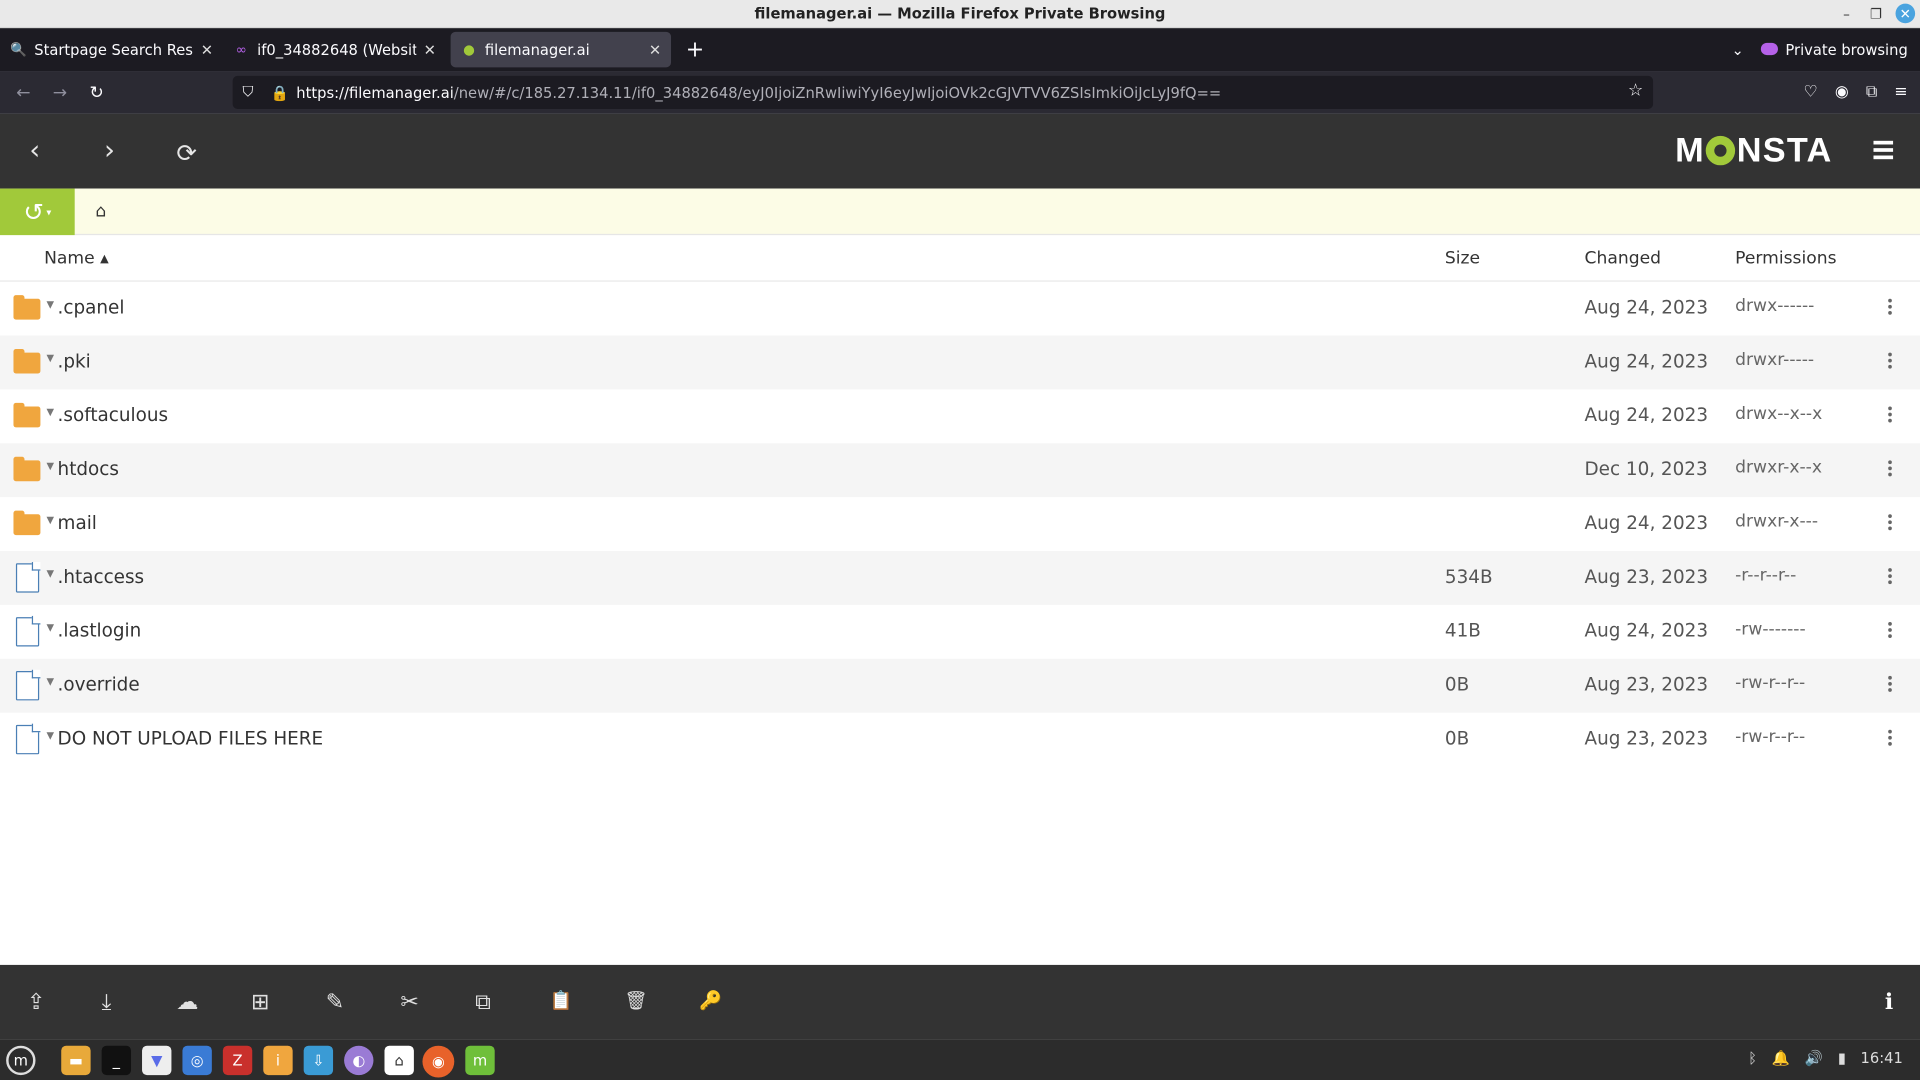  I want to click on tab-filemanager: ● filemanager.ai ✕, so click(561, 49).